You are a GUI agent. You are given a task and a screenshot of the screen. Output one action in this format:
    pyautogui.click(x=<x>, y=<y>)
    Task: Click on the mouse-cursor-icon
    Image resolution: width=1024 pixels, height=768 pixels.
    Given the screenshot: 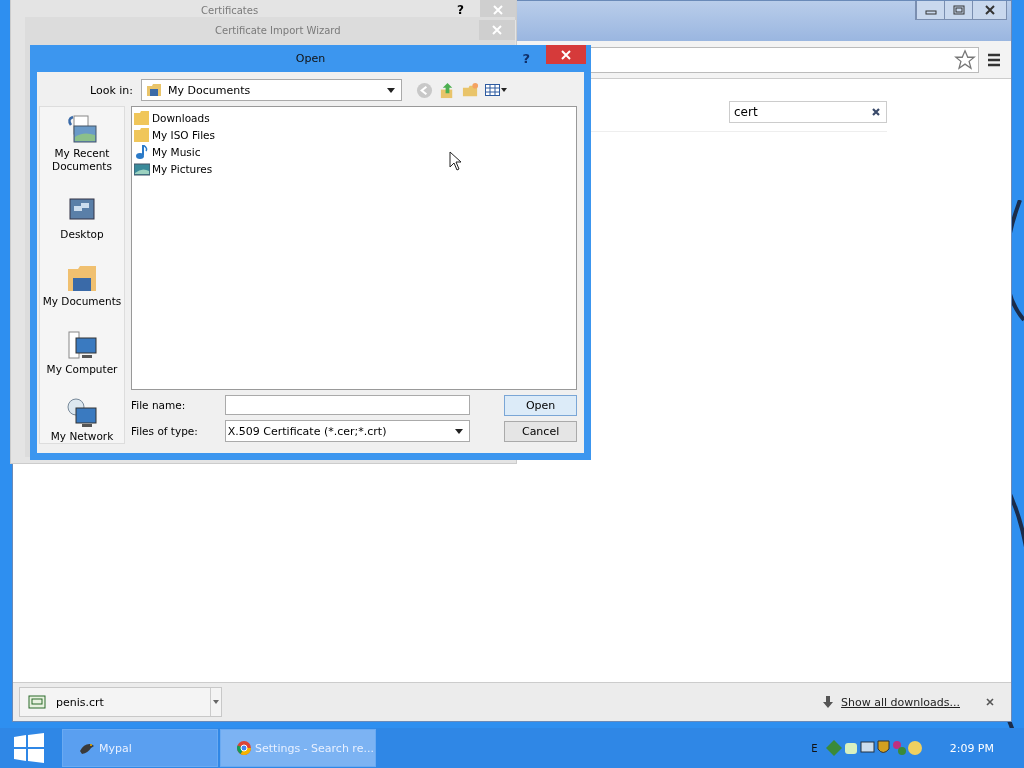 What is the action you would take?
    pyautogui.click(x=456, y=161)
    